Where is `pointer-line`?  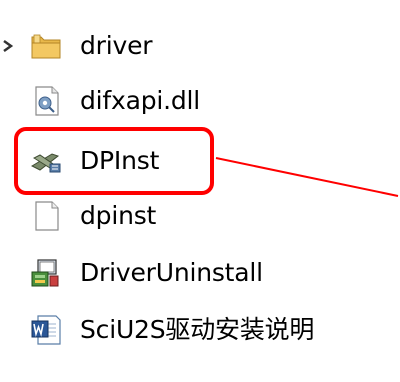 pointer-line is located at coordinates (307, 177).